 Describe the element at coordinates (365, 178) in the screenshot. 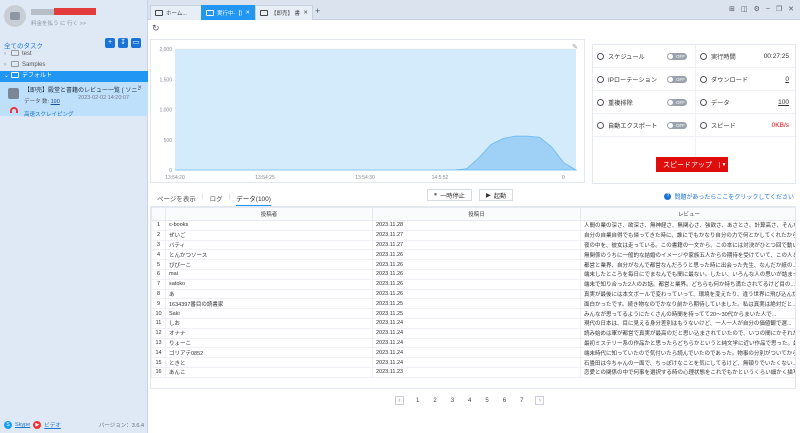

I see `x-tick-label: 13:54:30` at that location.